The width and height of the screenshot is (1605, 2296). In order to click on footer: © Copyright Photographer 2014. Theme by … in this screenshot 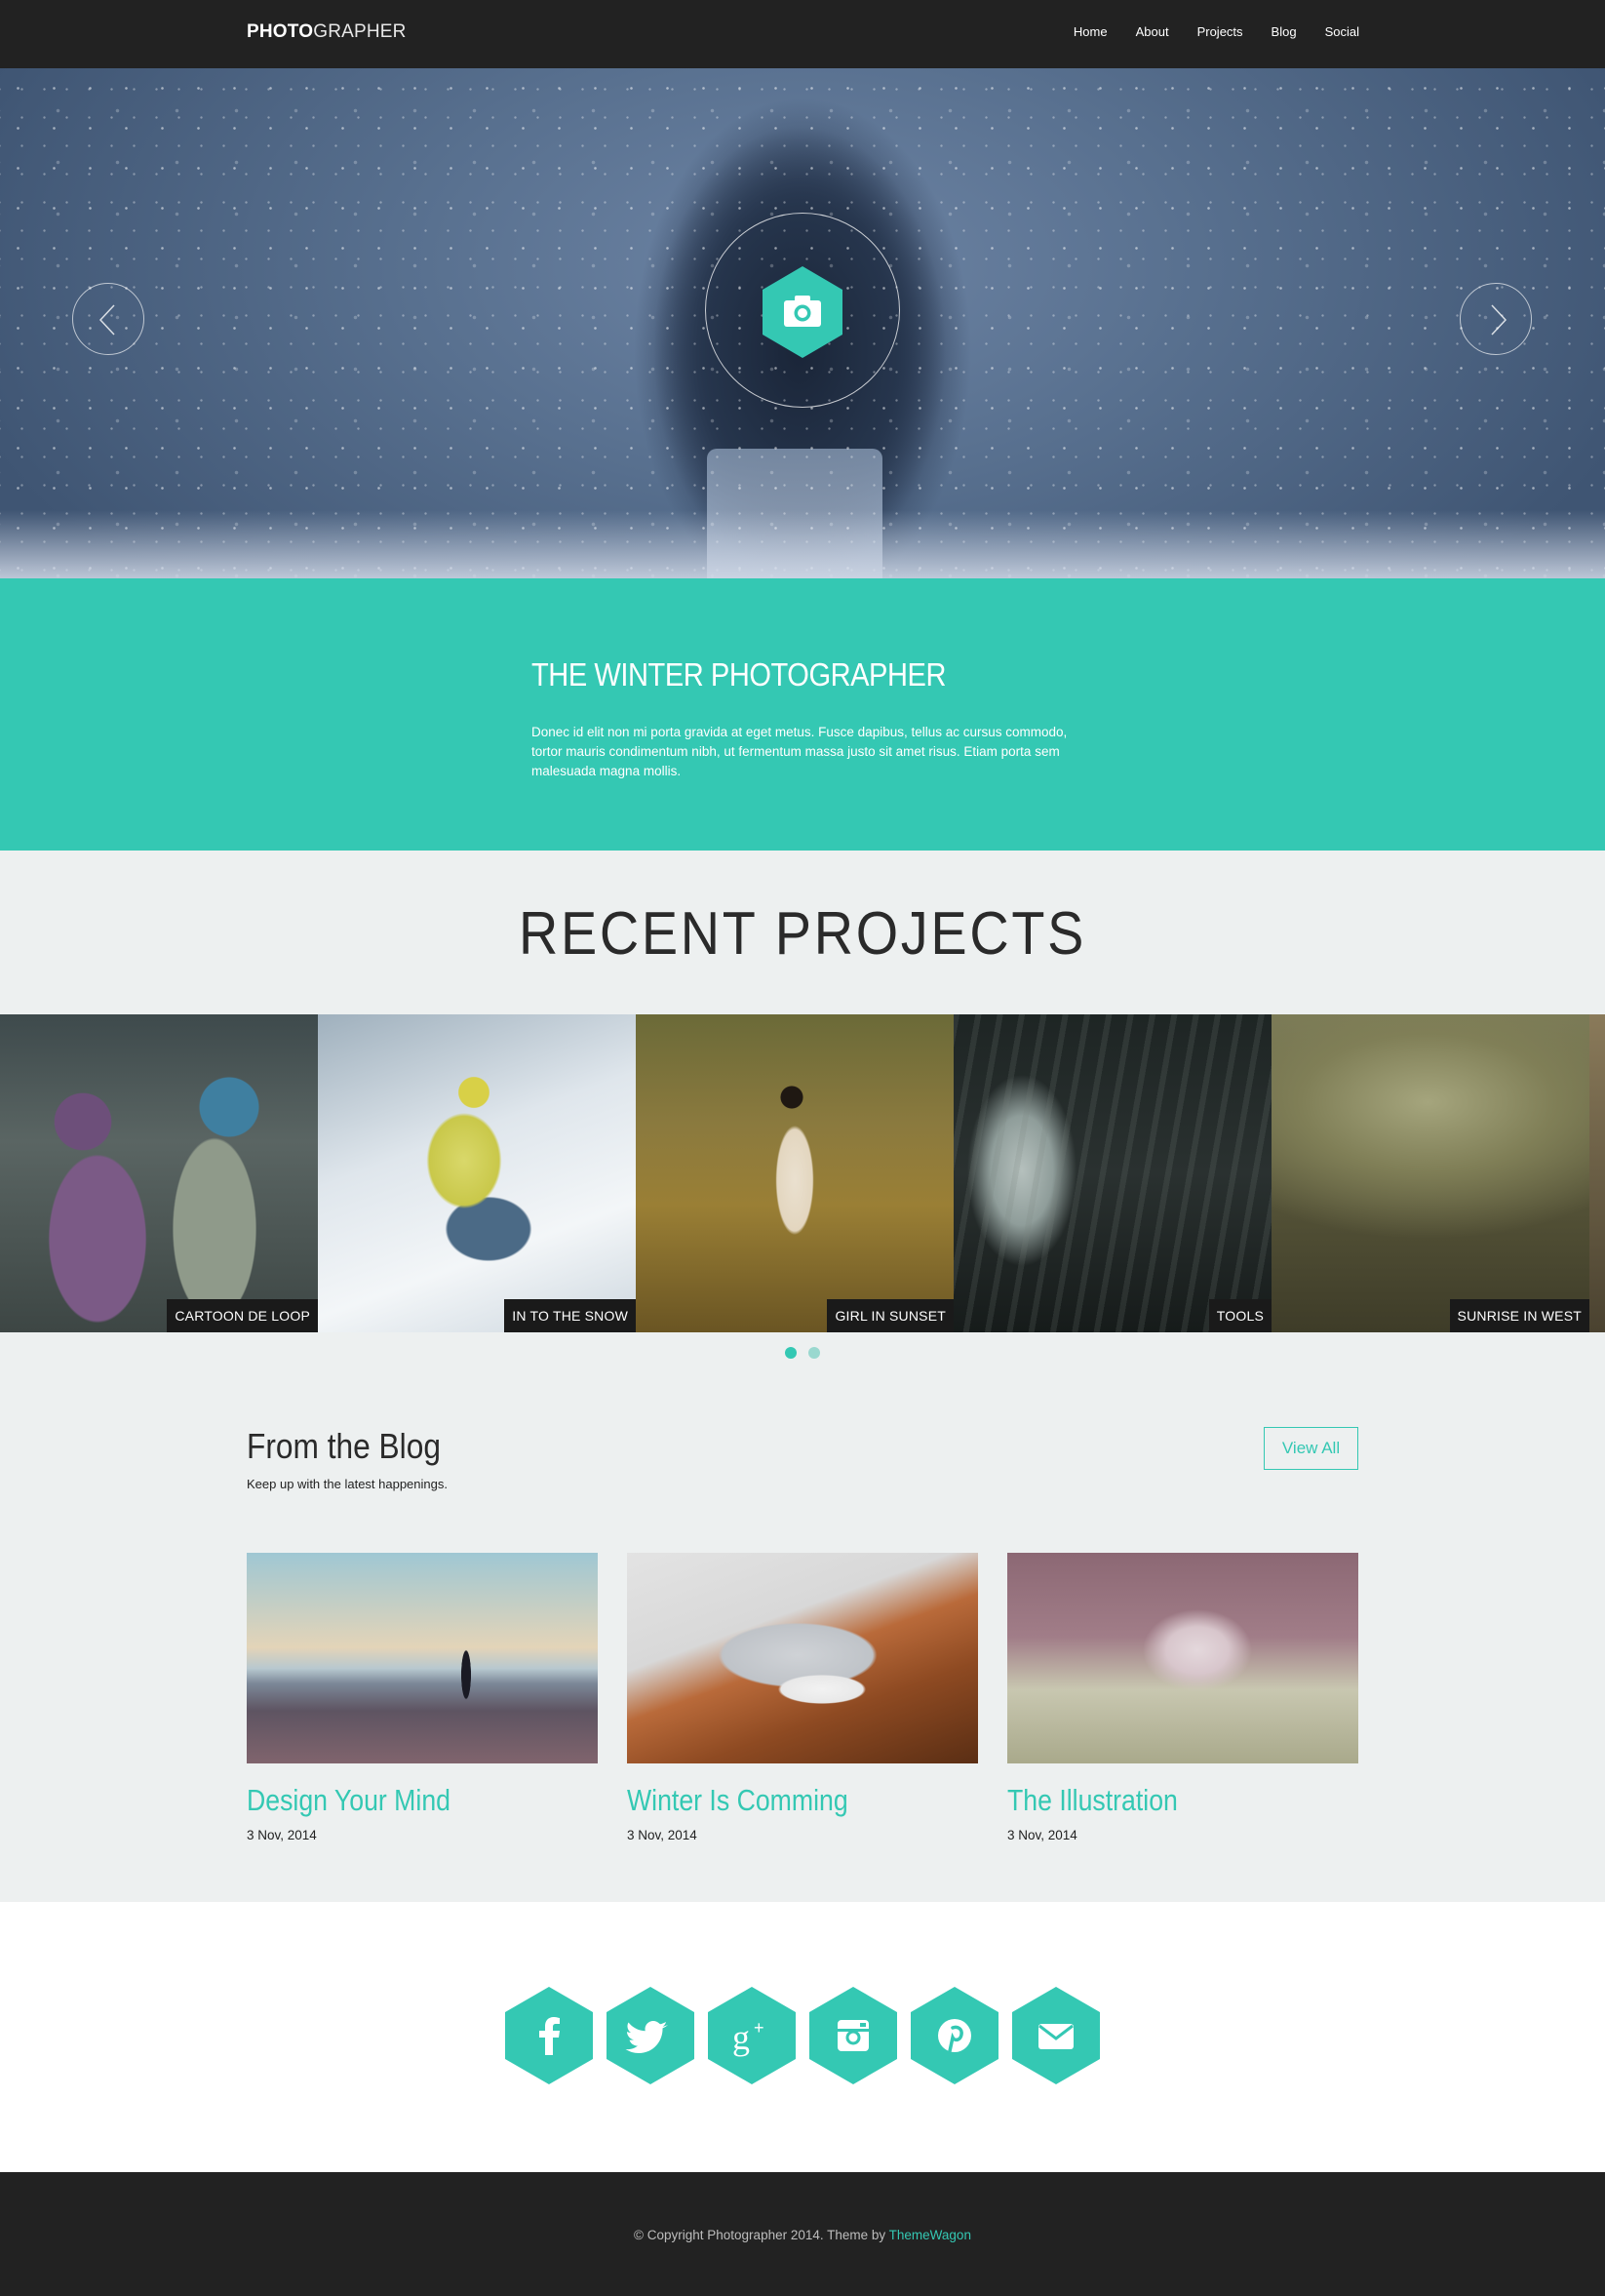, I will do `click(802, 2234)`.